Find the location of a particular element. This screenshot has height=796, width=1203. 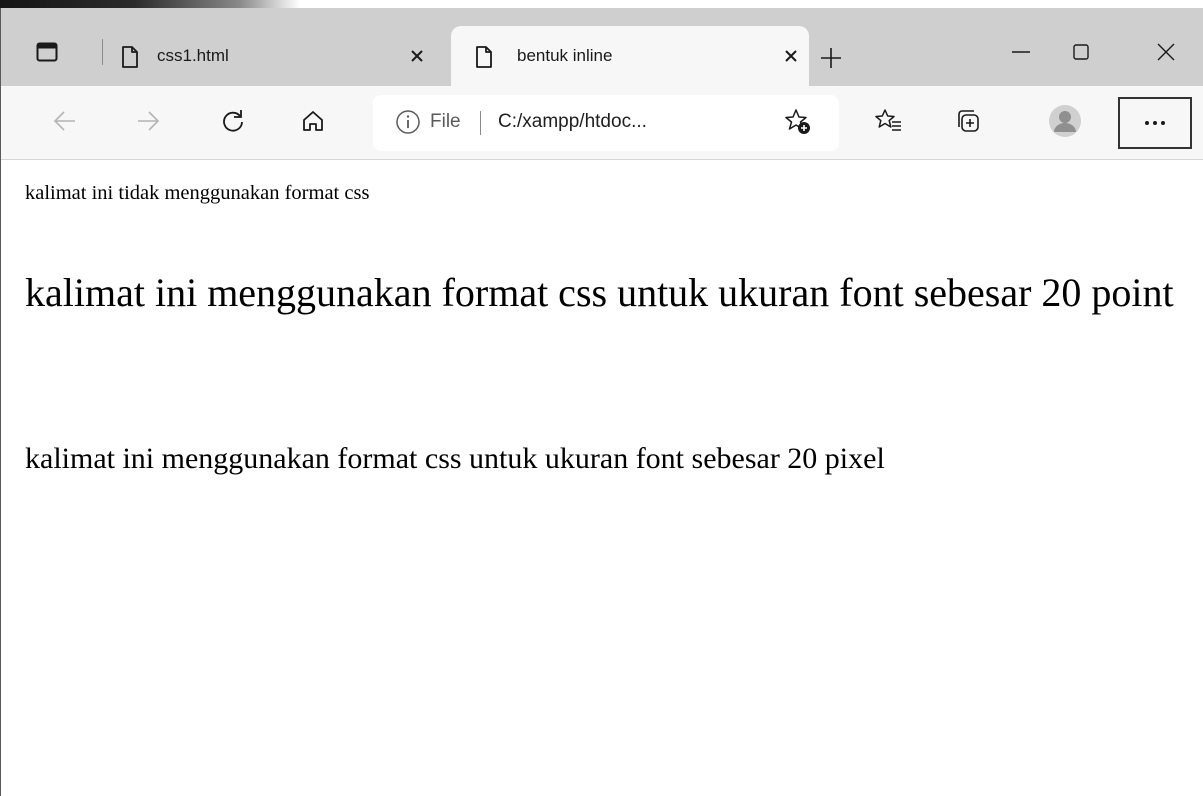

collections-button is located at coordinates (968, 121).